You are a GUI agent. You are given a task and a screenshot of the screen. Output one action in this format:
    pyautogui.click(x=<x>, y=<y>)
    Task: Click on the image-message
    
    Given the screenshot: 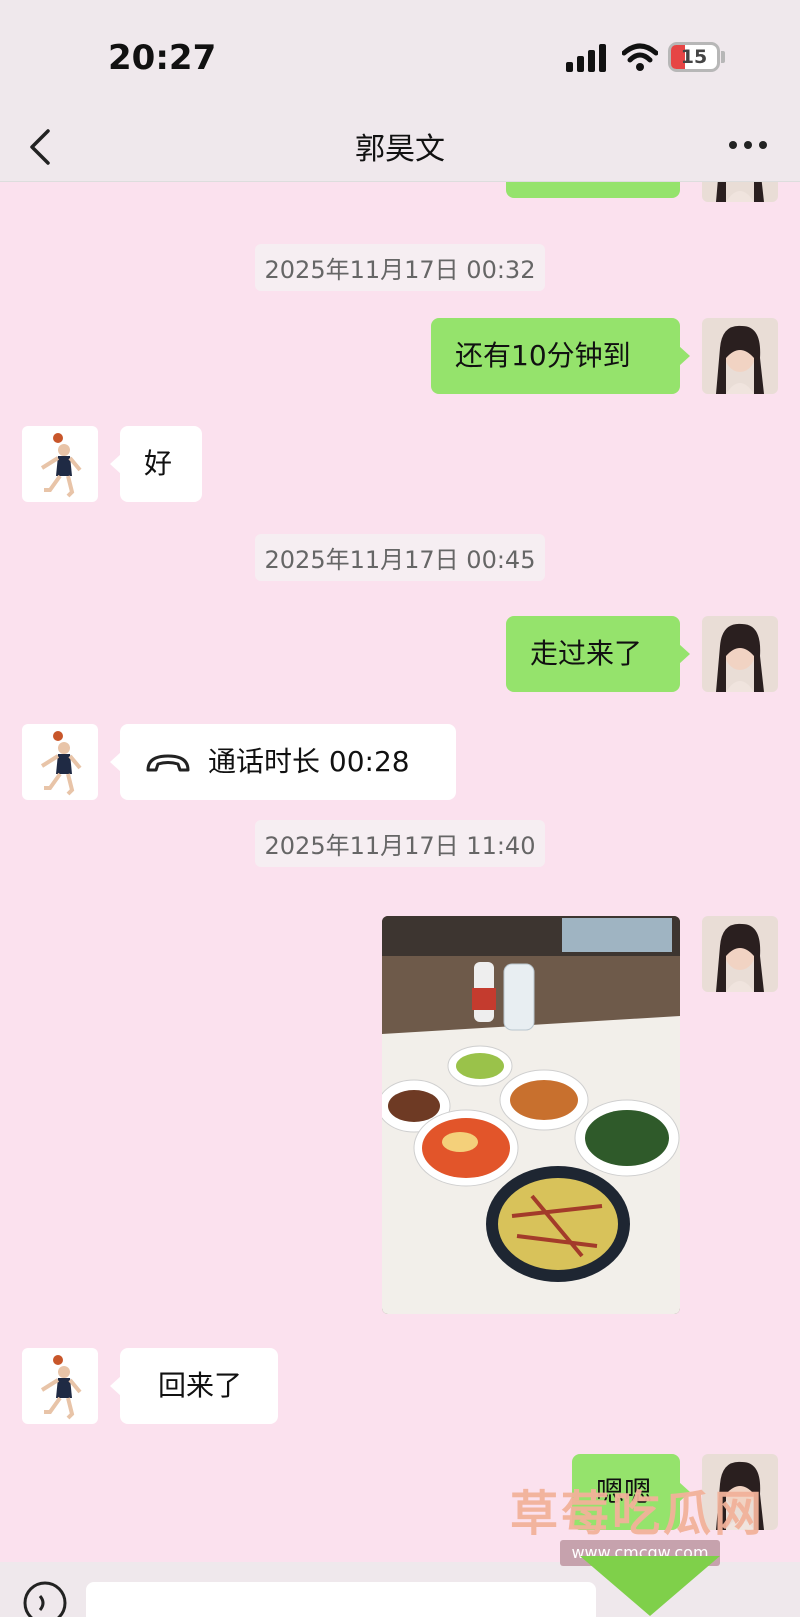 What is the action you would take?
    pyautogui.click(x=531, y=1115)
    